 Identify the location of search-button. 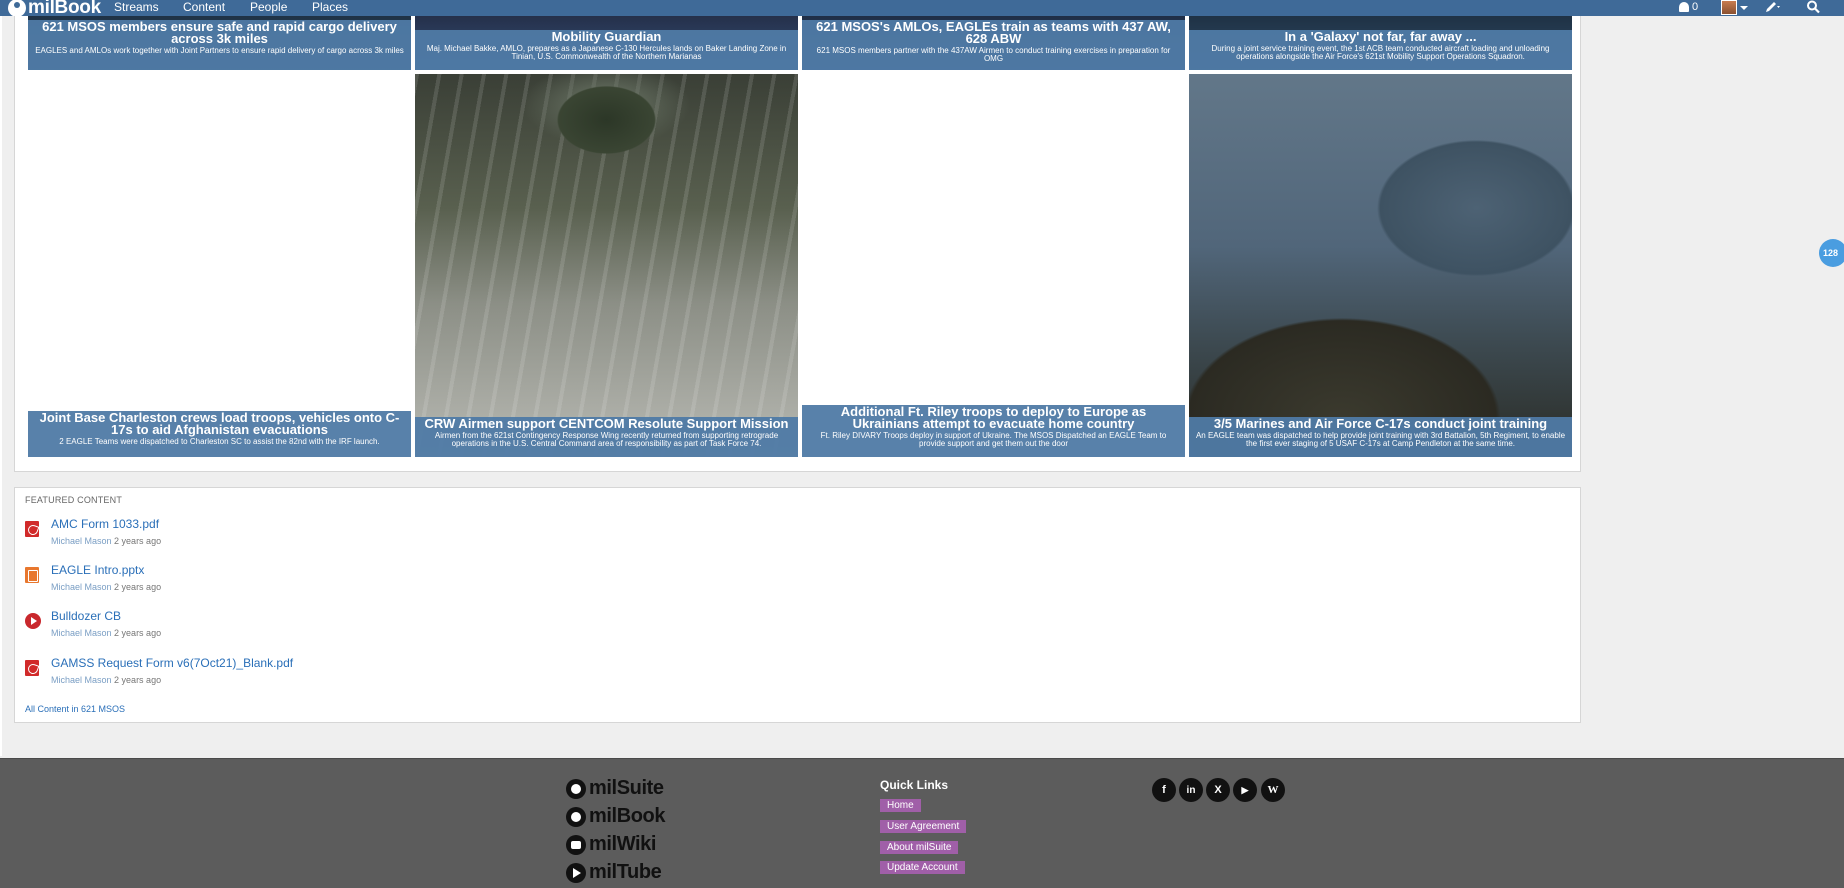
(1814, 7).